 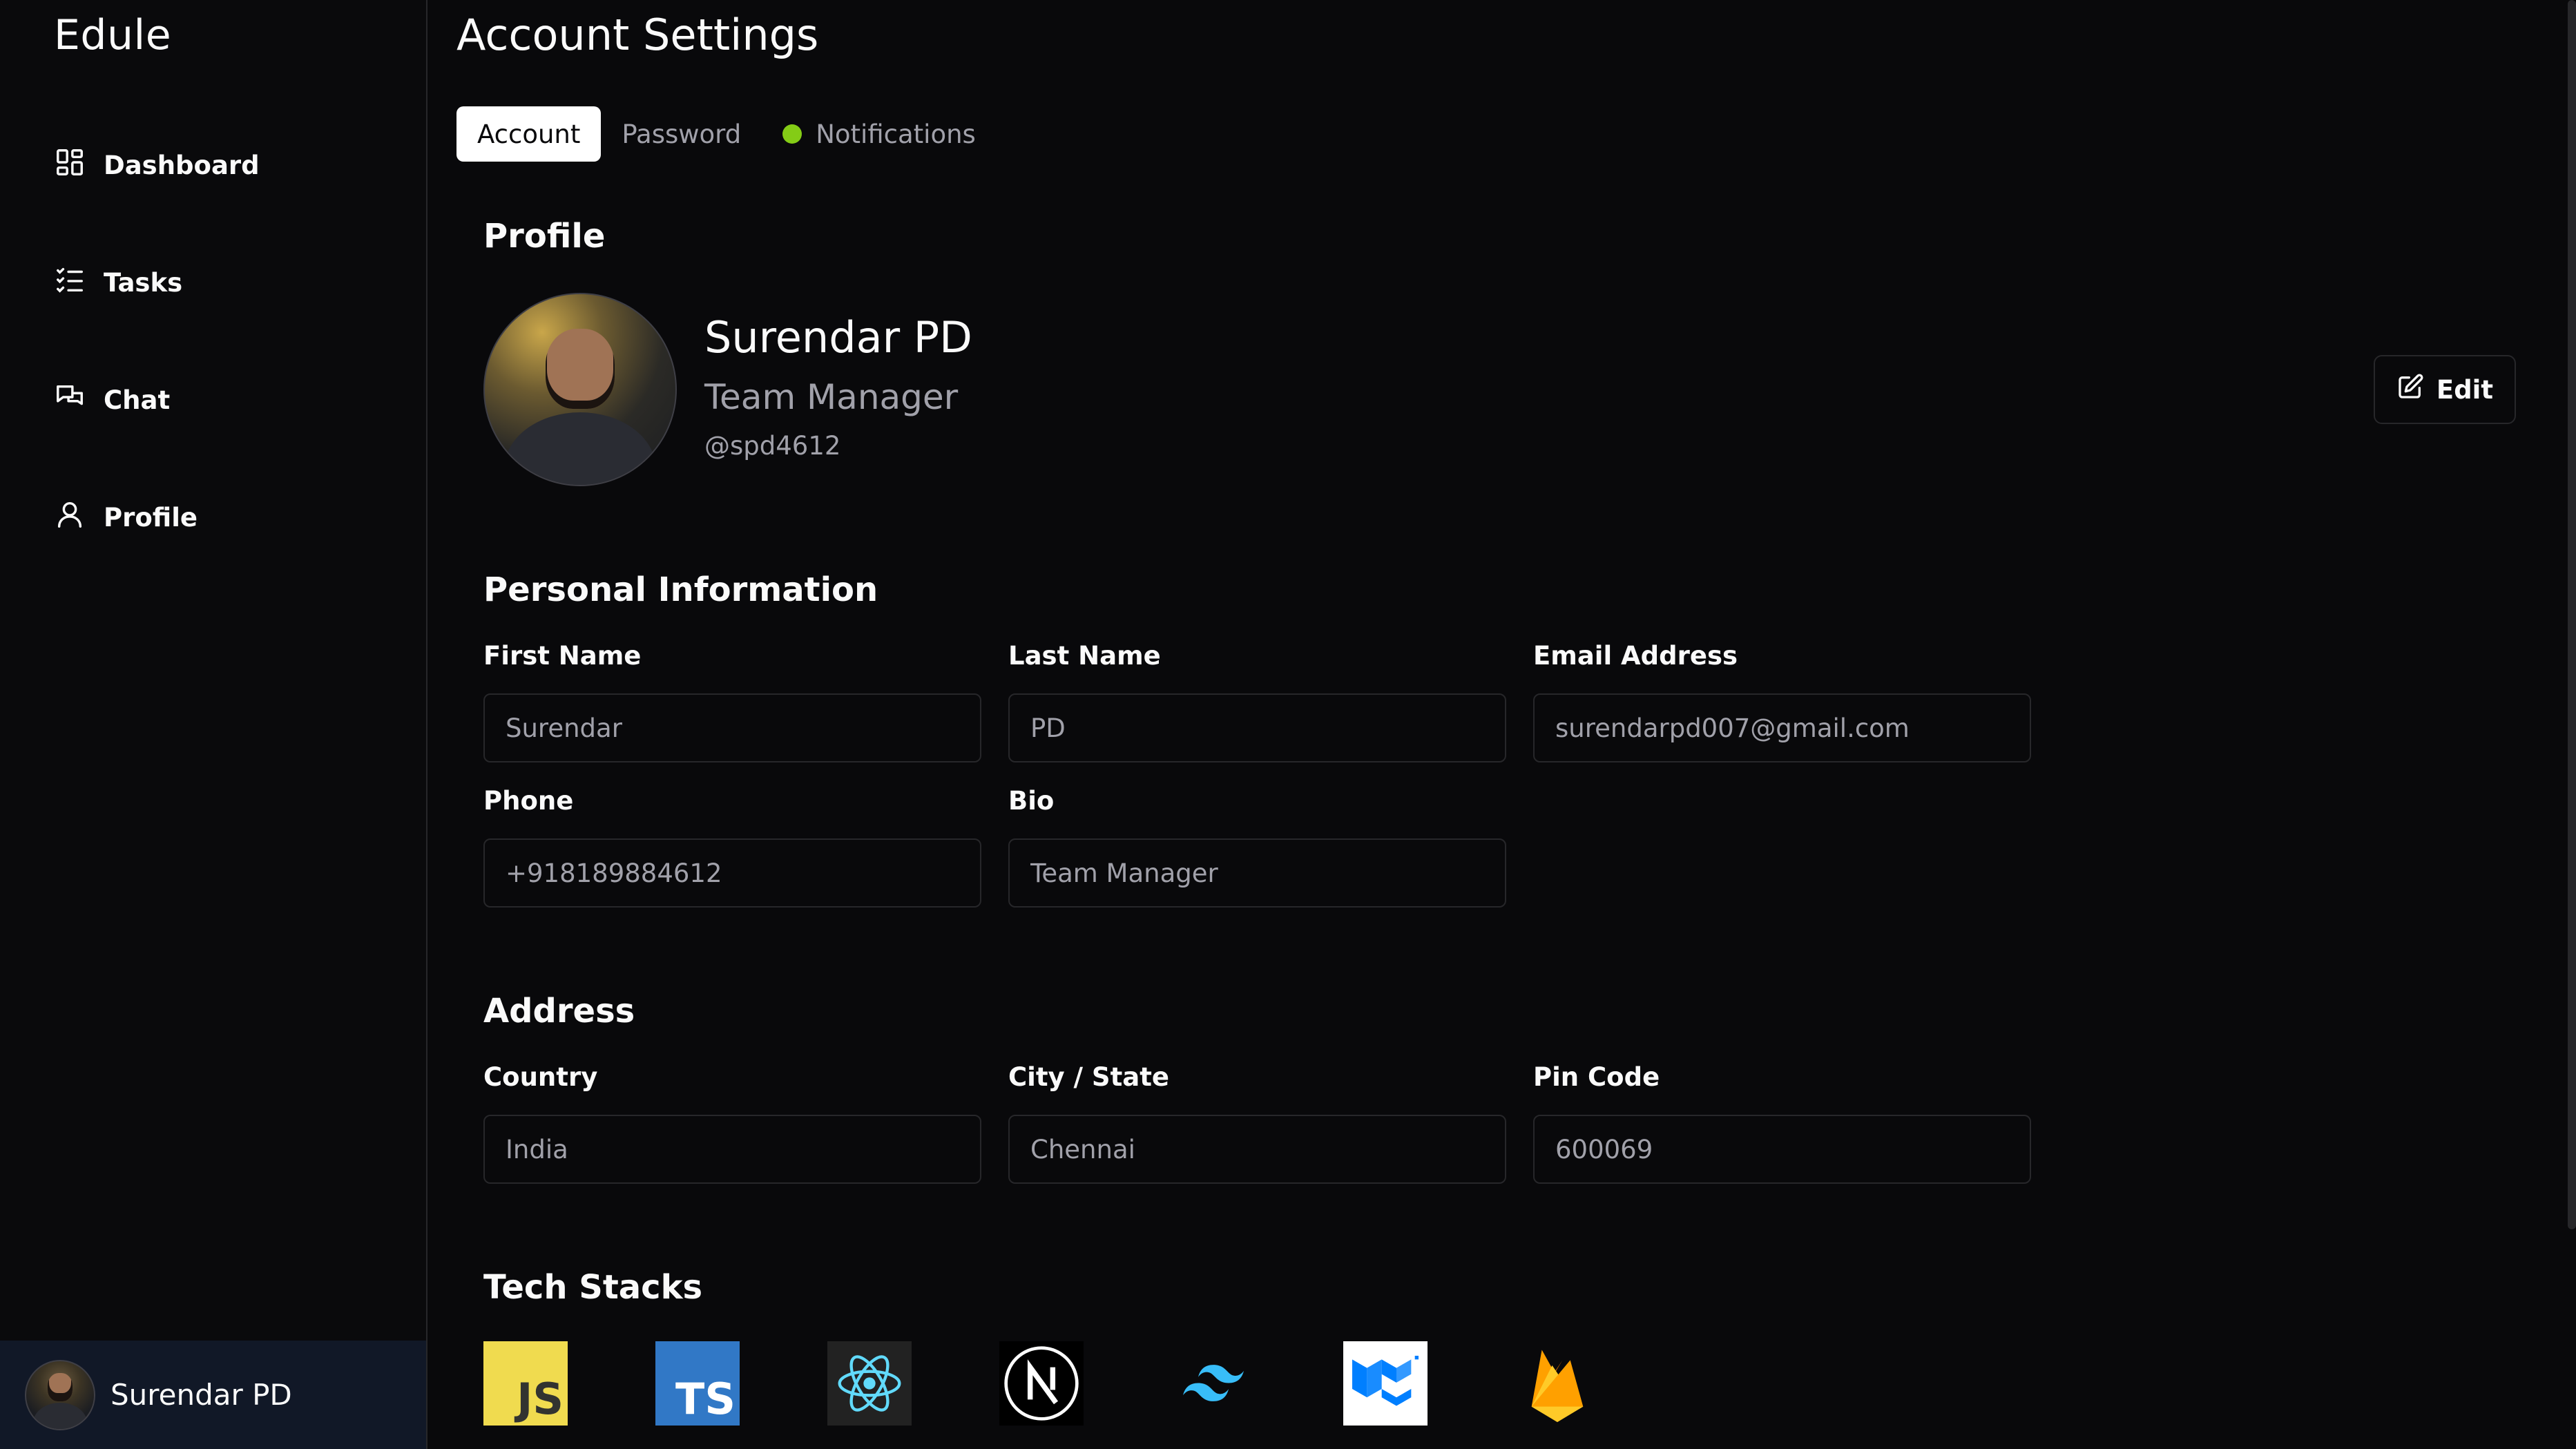 What do you see at coordinates (525, 1383) in the screenshot?
I see `javascript-logo-icon: JS` at bounding box center [525, 1383].